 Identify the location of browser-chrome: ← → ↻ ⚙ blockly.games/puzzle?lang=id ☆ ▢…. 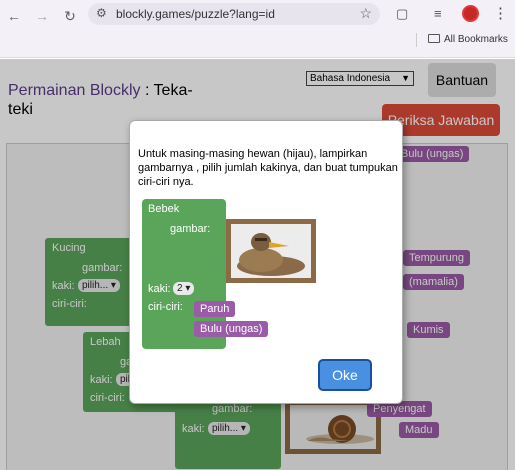
(257, 29).